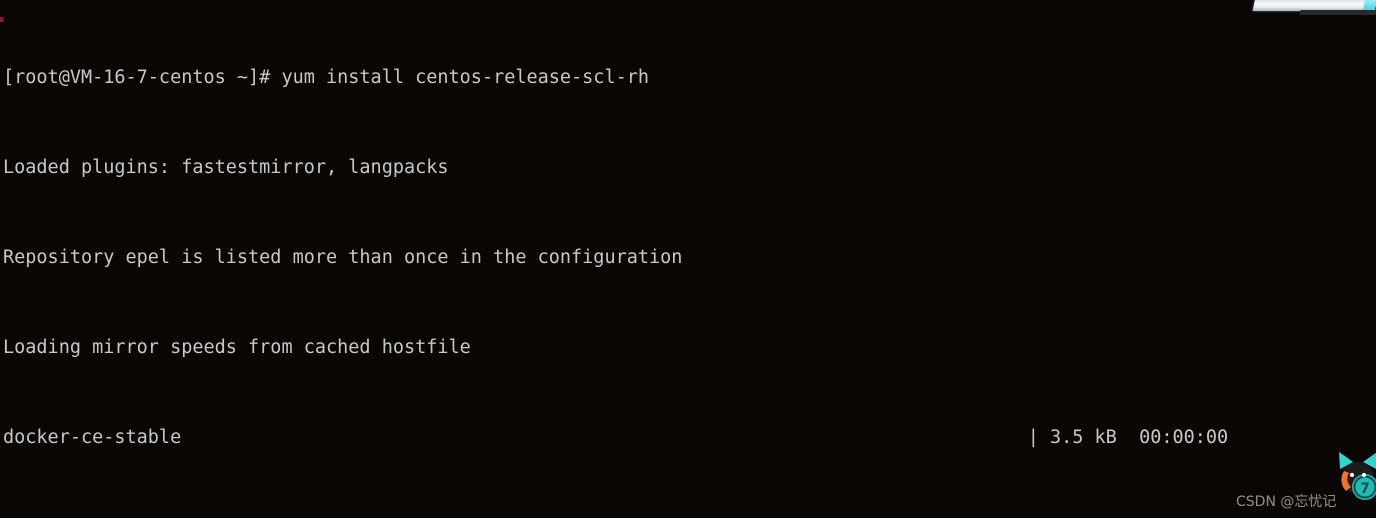 This screenshot has width=1376, height=518. What do you see at coordinates (1337, 12) in the screenshot?
I see `chrome-shadow` at bounding box center [1337, 12].